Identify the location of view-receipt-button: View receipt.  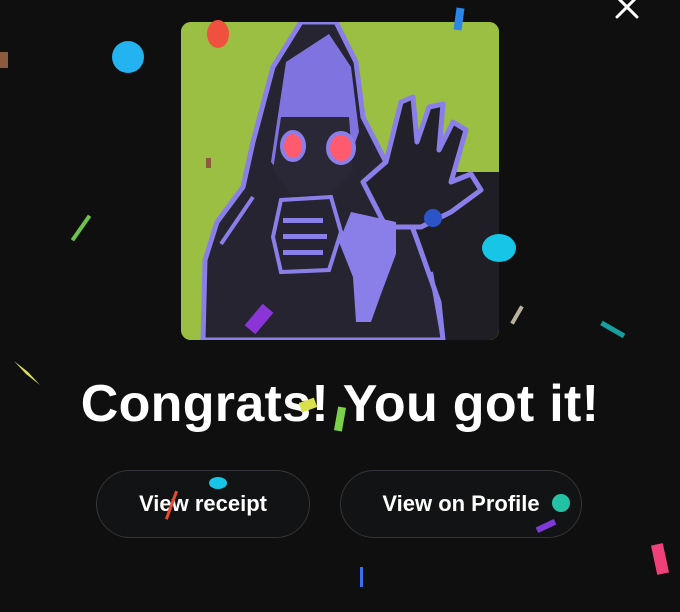
(203, 504).